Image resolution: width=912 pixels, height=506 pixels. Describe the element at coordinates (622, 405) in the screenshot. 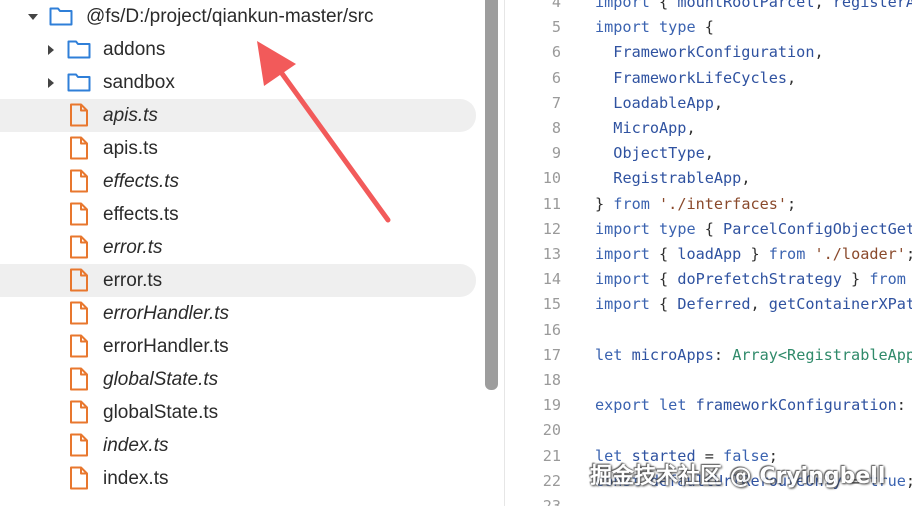

I see `code-token: export` at that location.